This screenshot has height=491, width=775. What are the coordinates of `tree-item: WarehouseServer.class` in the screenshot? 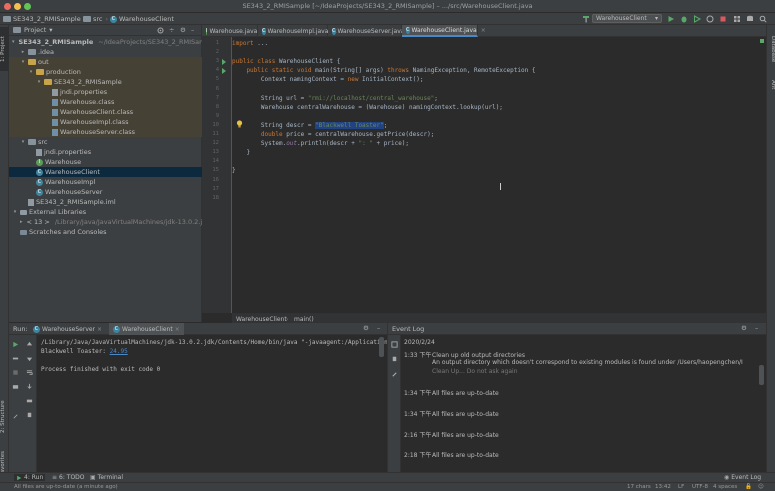 It's located at (105, 132).